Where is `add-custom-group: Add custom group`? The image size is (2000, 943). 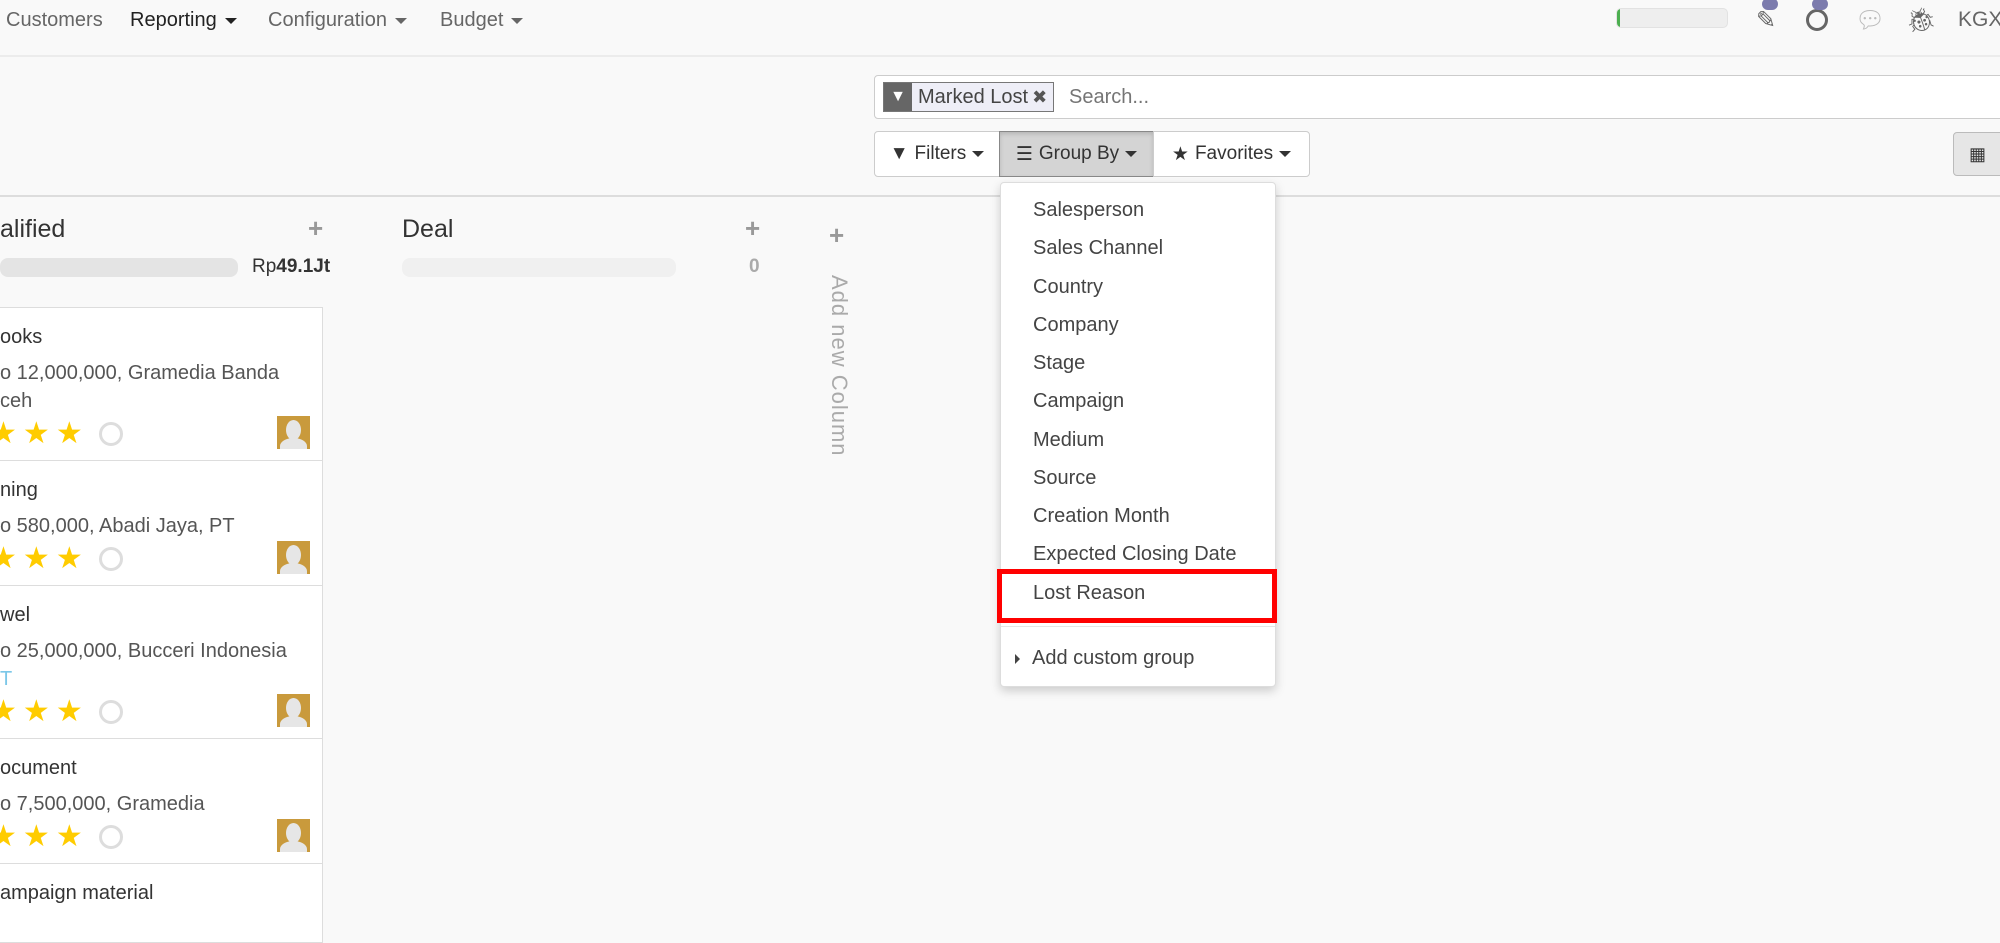
add-custom-group: Add custom group is located at coordinates (1104, 658).